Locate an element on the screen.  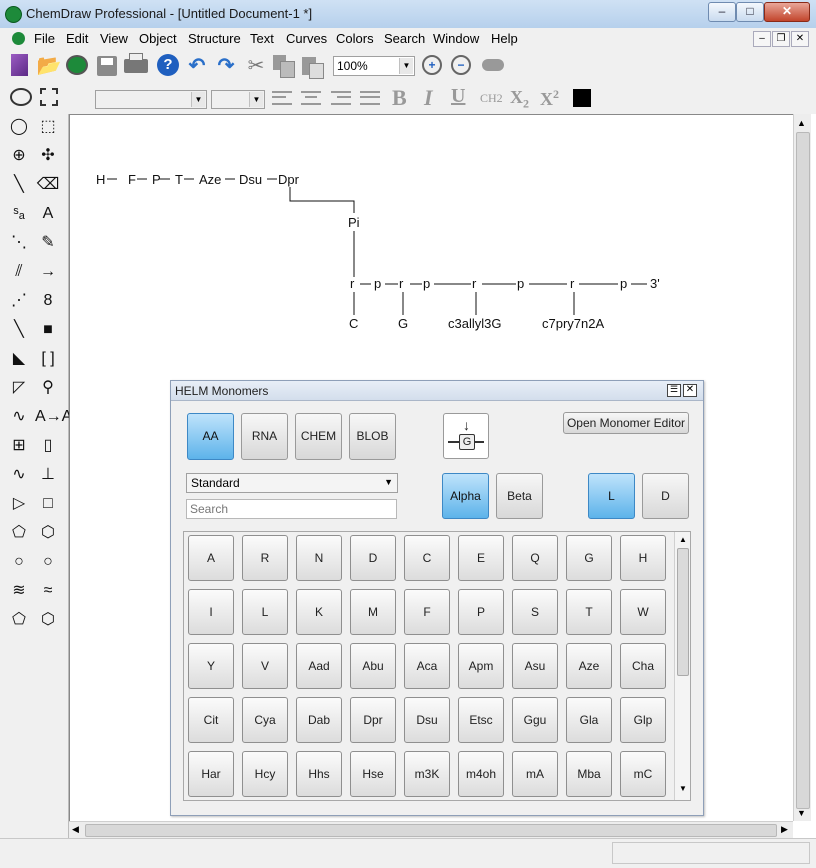
formula-icon: CH2 is located at coordinates (491, 98).